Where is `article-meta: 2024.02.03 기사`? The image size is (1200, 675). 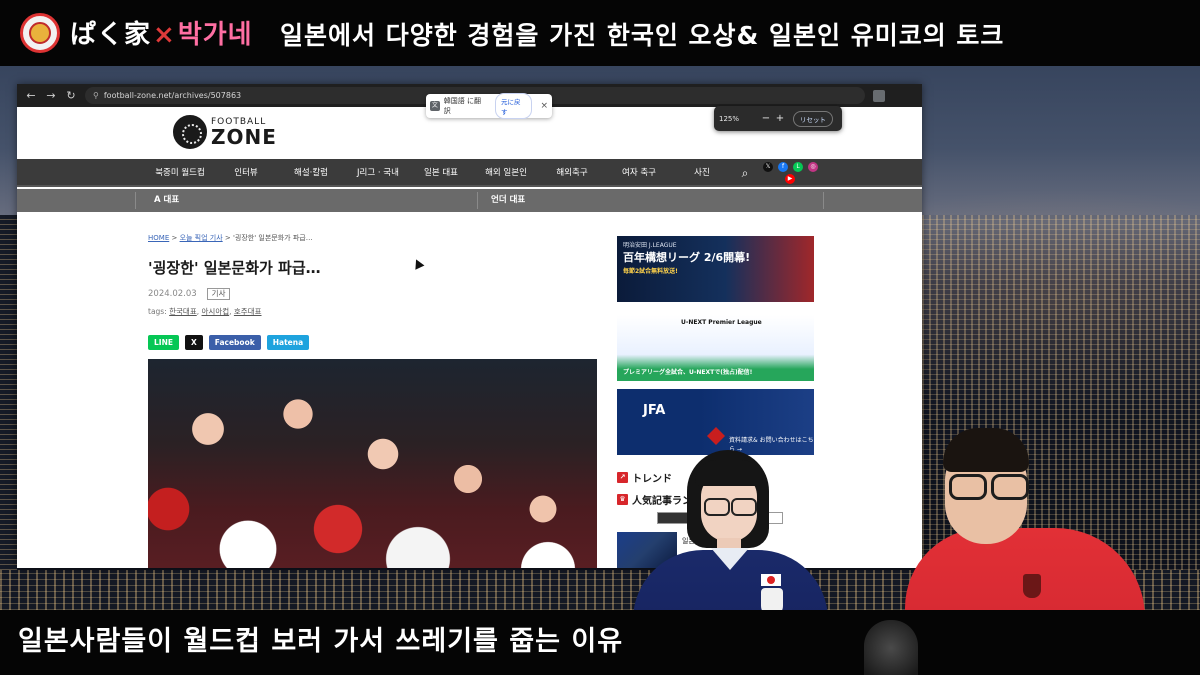
article-meta: 2024.02.03 기사 is located at coordinates (189, 294).